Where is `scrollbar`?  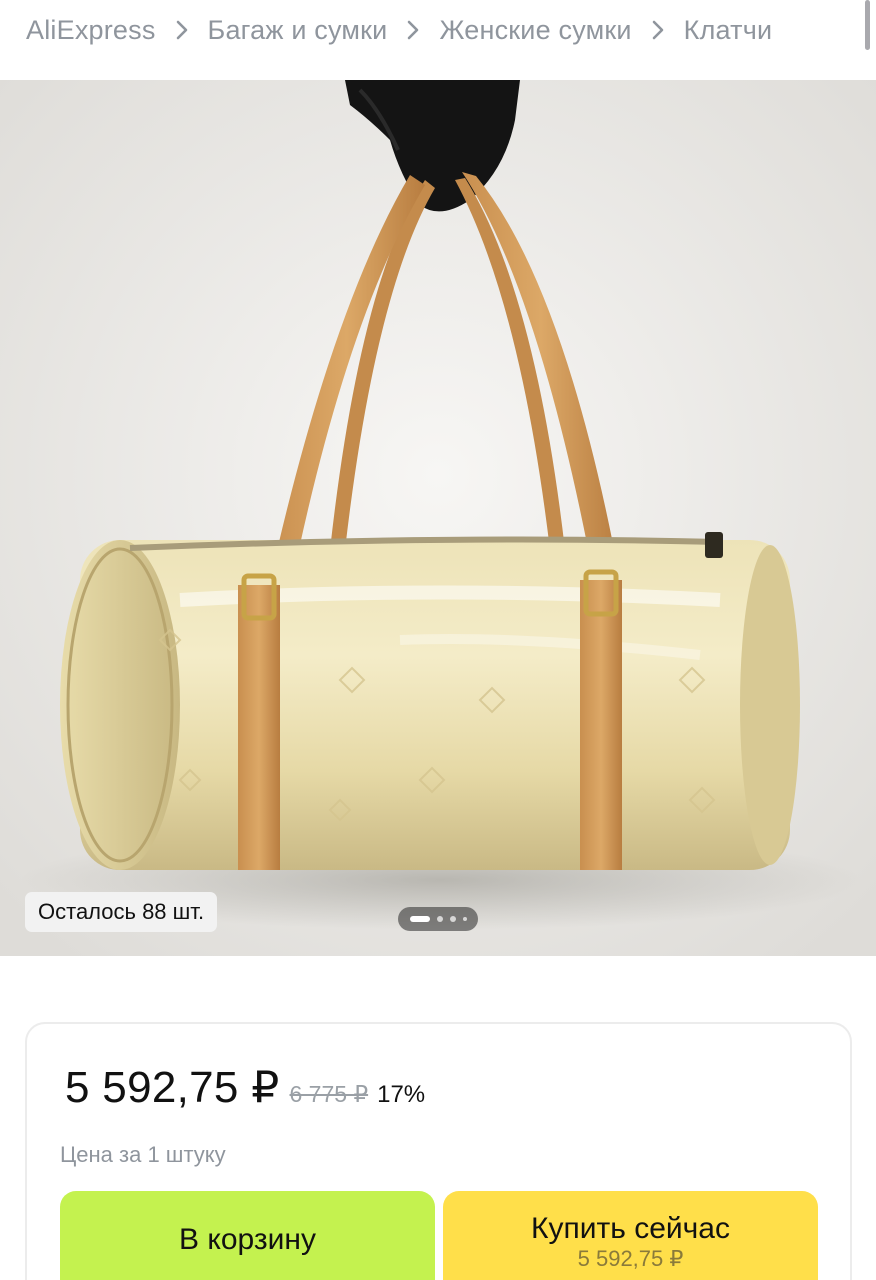 scrollbar is located at coordinates (867, 25).